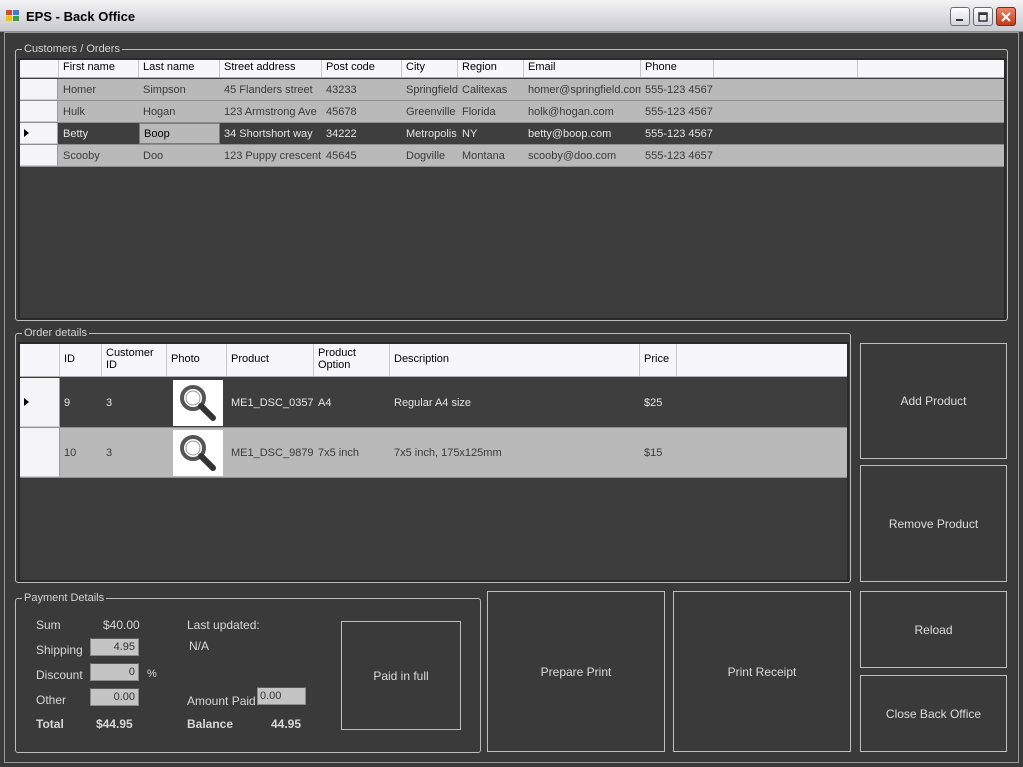 Image resolution: width=1023 pixels, height=767 pixels. What do you see at coordinates (658, 452) in the screenshot?
I see `cell-price: $15` at bounding box center [658, 452].